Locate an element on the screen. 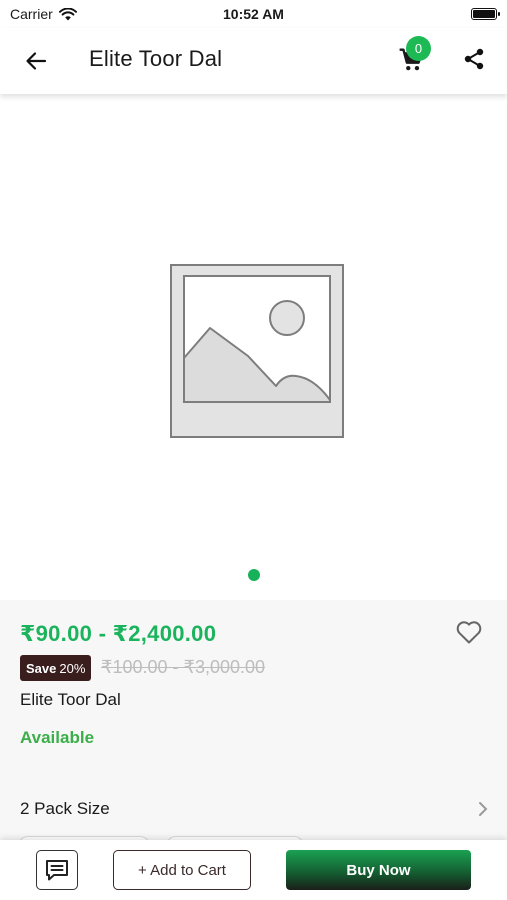 Image resolution: width=507 pixels, height=900 pixels. carousel-indicator is located at coordinates (253, 575).